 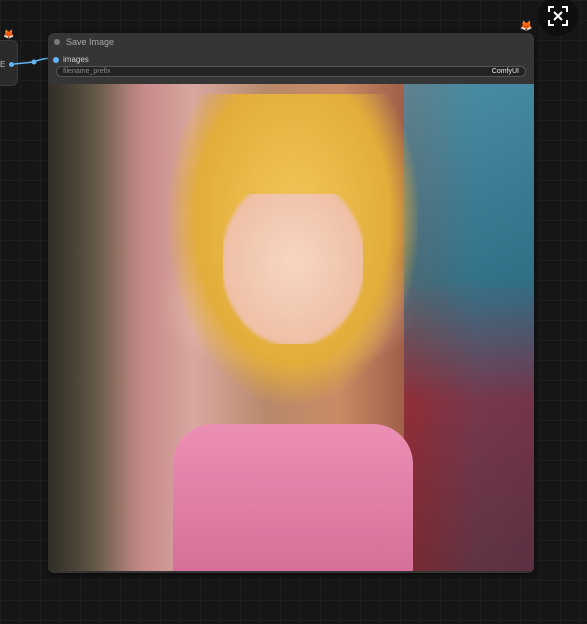 I want to click on input-slot-label: images, so click(x=76, y=59).